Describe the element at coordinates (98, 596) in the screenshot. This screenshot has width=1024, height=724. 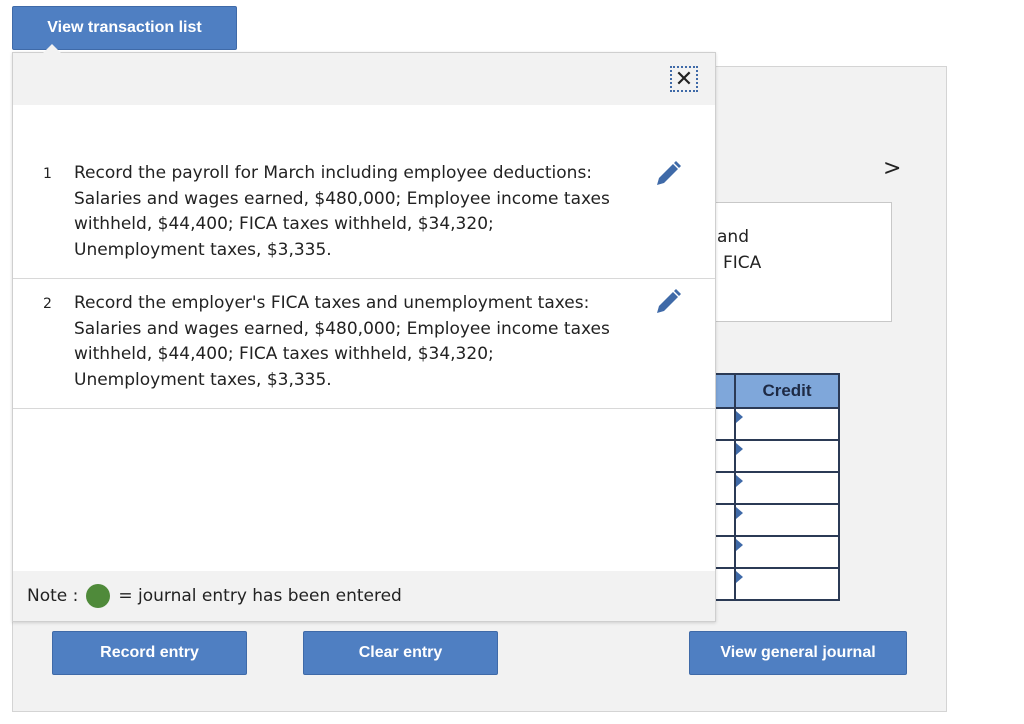
I see `entered-indicator-icon` at that location.